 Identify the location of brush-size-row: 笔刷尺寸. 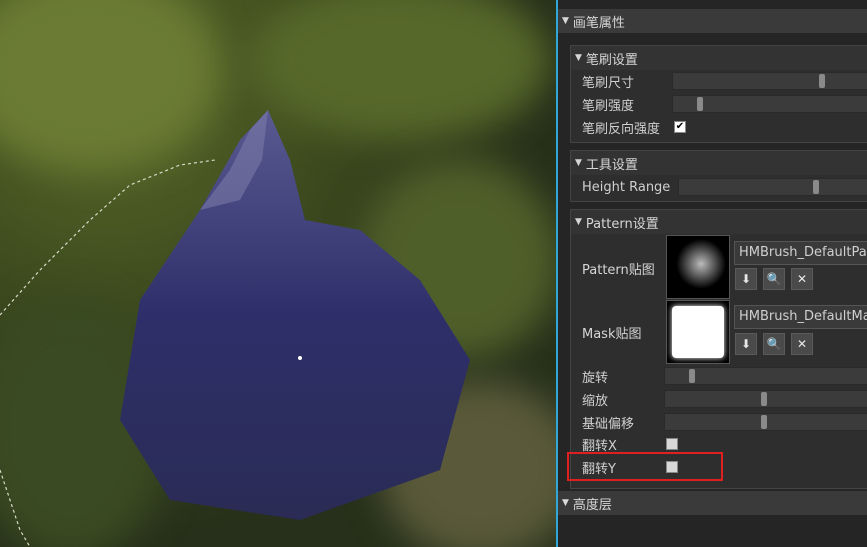
(718, 81).